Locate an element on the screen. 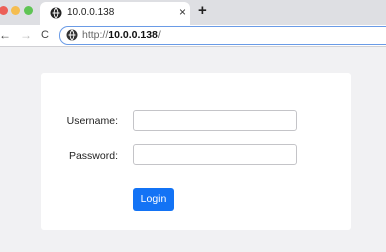  address-bar: http://10.0.0.138/ is located at coordinates (222, 35).